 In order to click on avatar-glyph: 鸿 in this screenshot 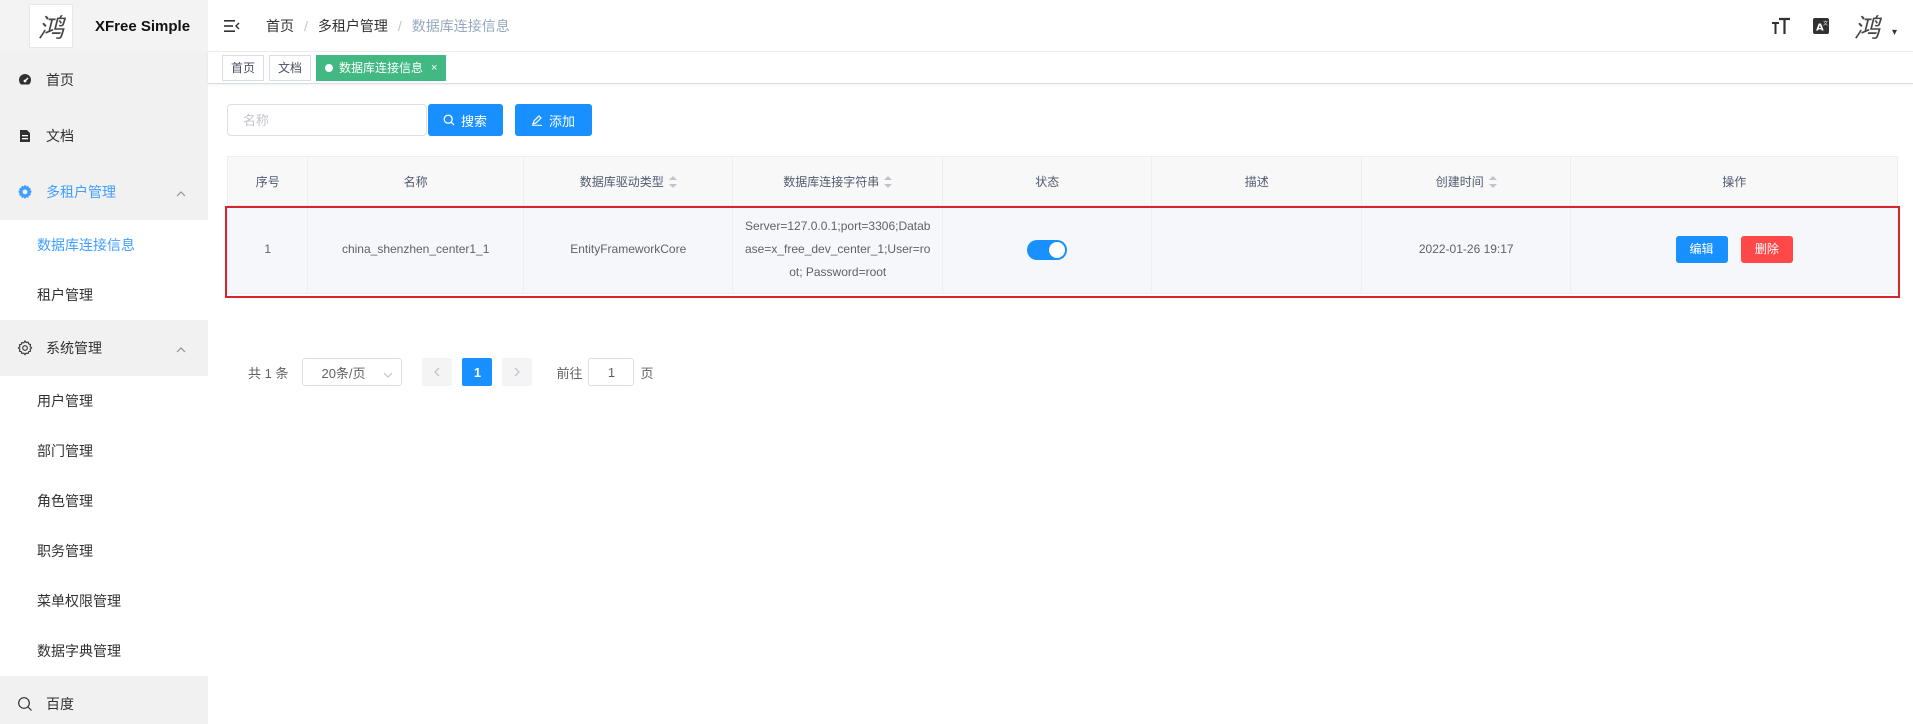, I will do `click(1866, 28)`.